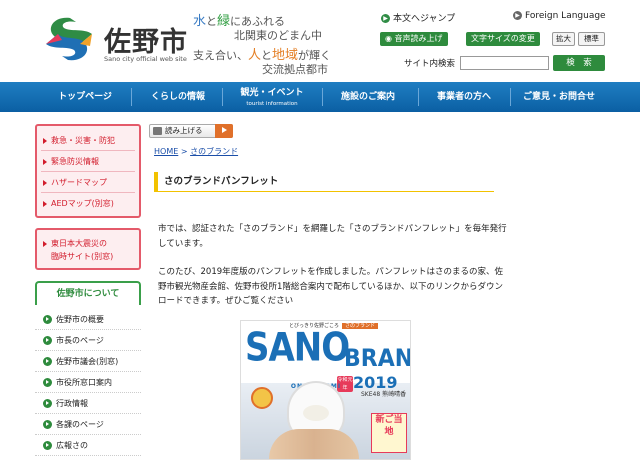 The height and width of the screenshot is (460, 640). Describe the element at coordinates (314, 444) in the screenshot. I see `people-photo` at that location.